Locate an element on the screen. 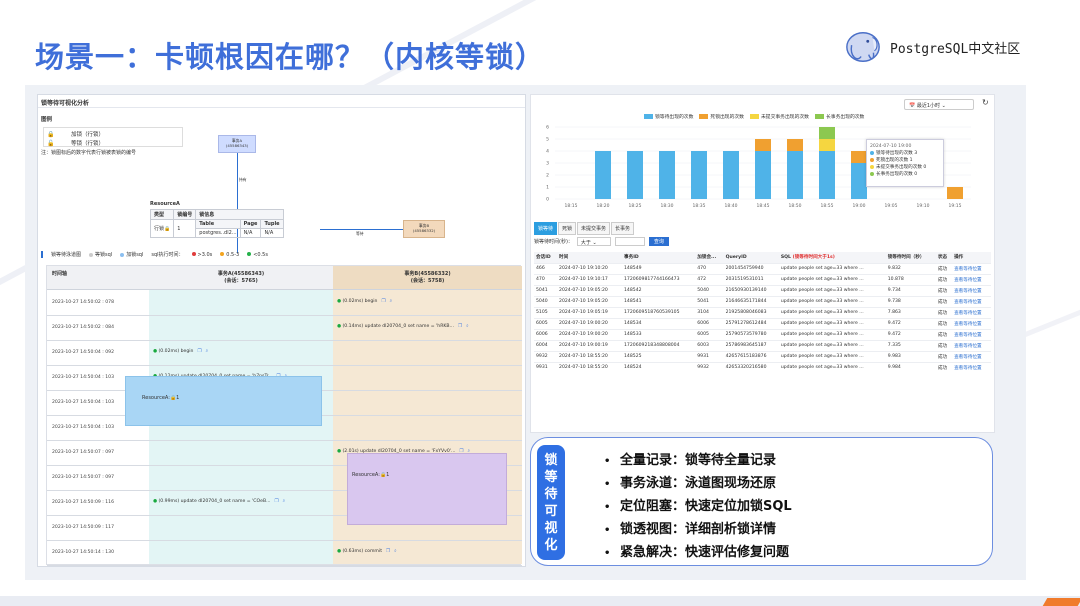 Image resolution: width=1080 pixels, height=606 pixels. col-header: Page is located at coordinates (250, 224).